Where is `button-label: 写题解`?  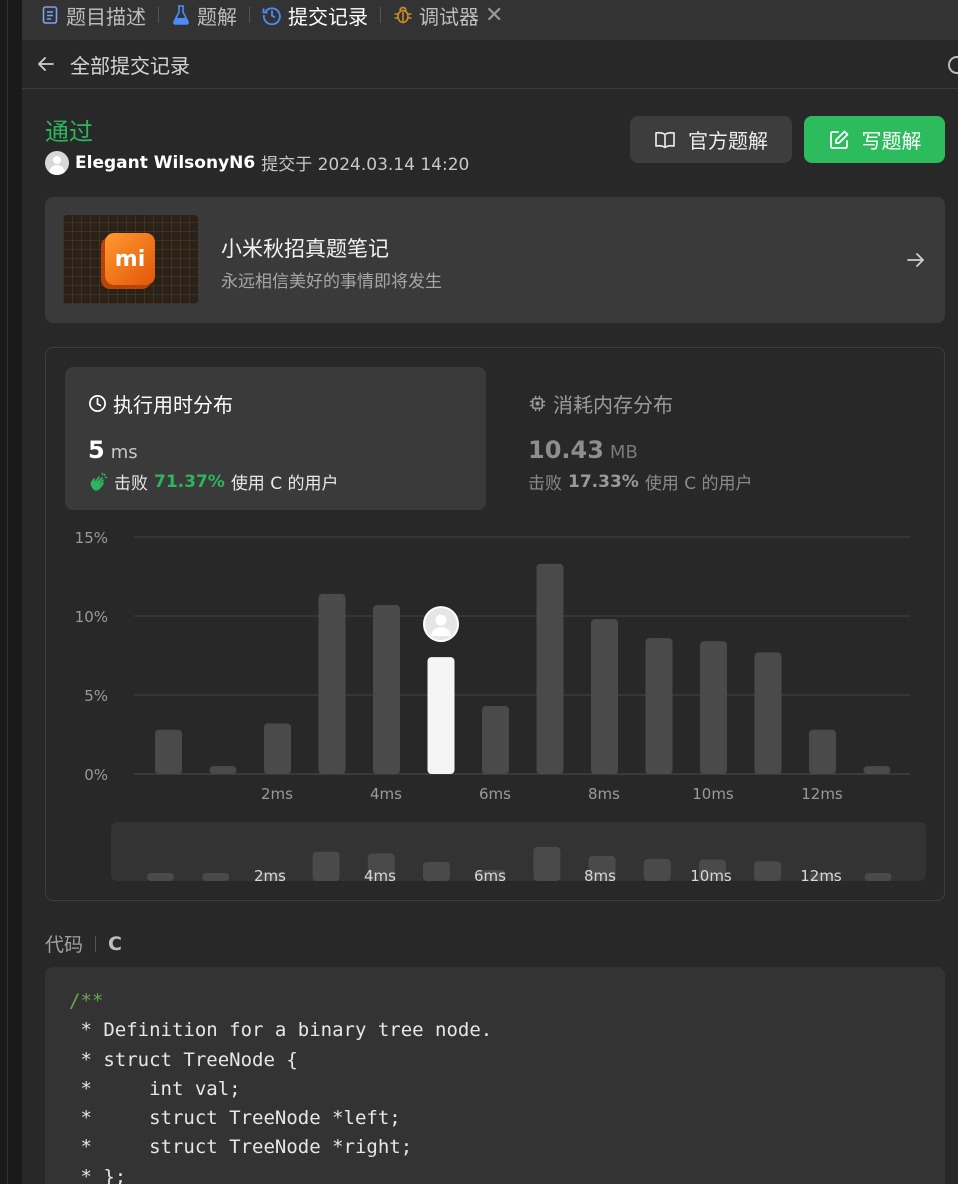 button-label: 写题解 is located at coordinates (891, 141).